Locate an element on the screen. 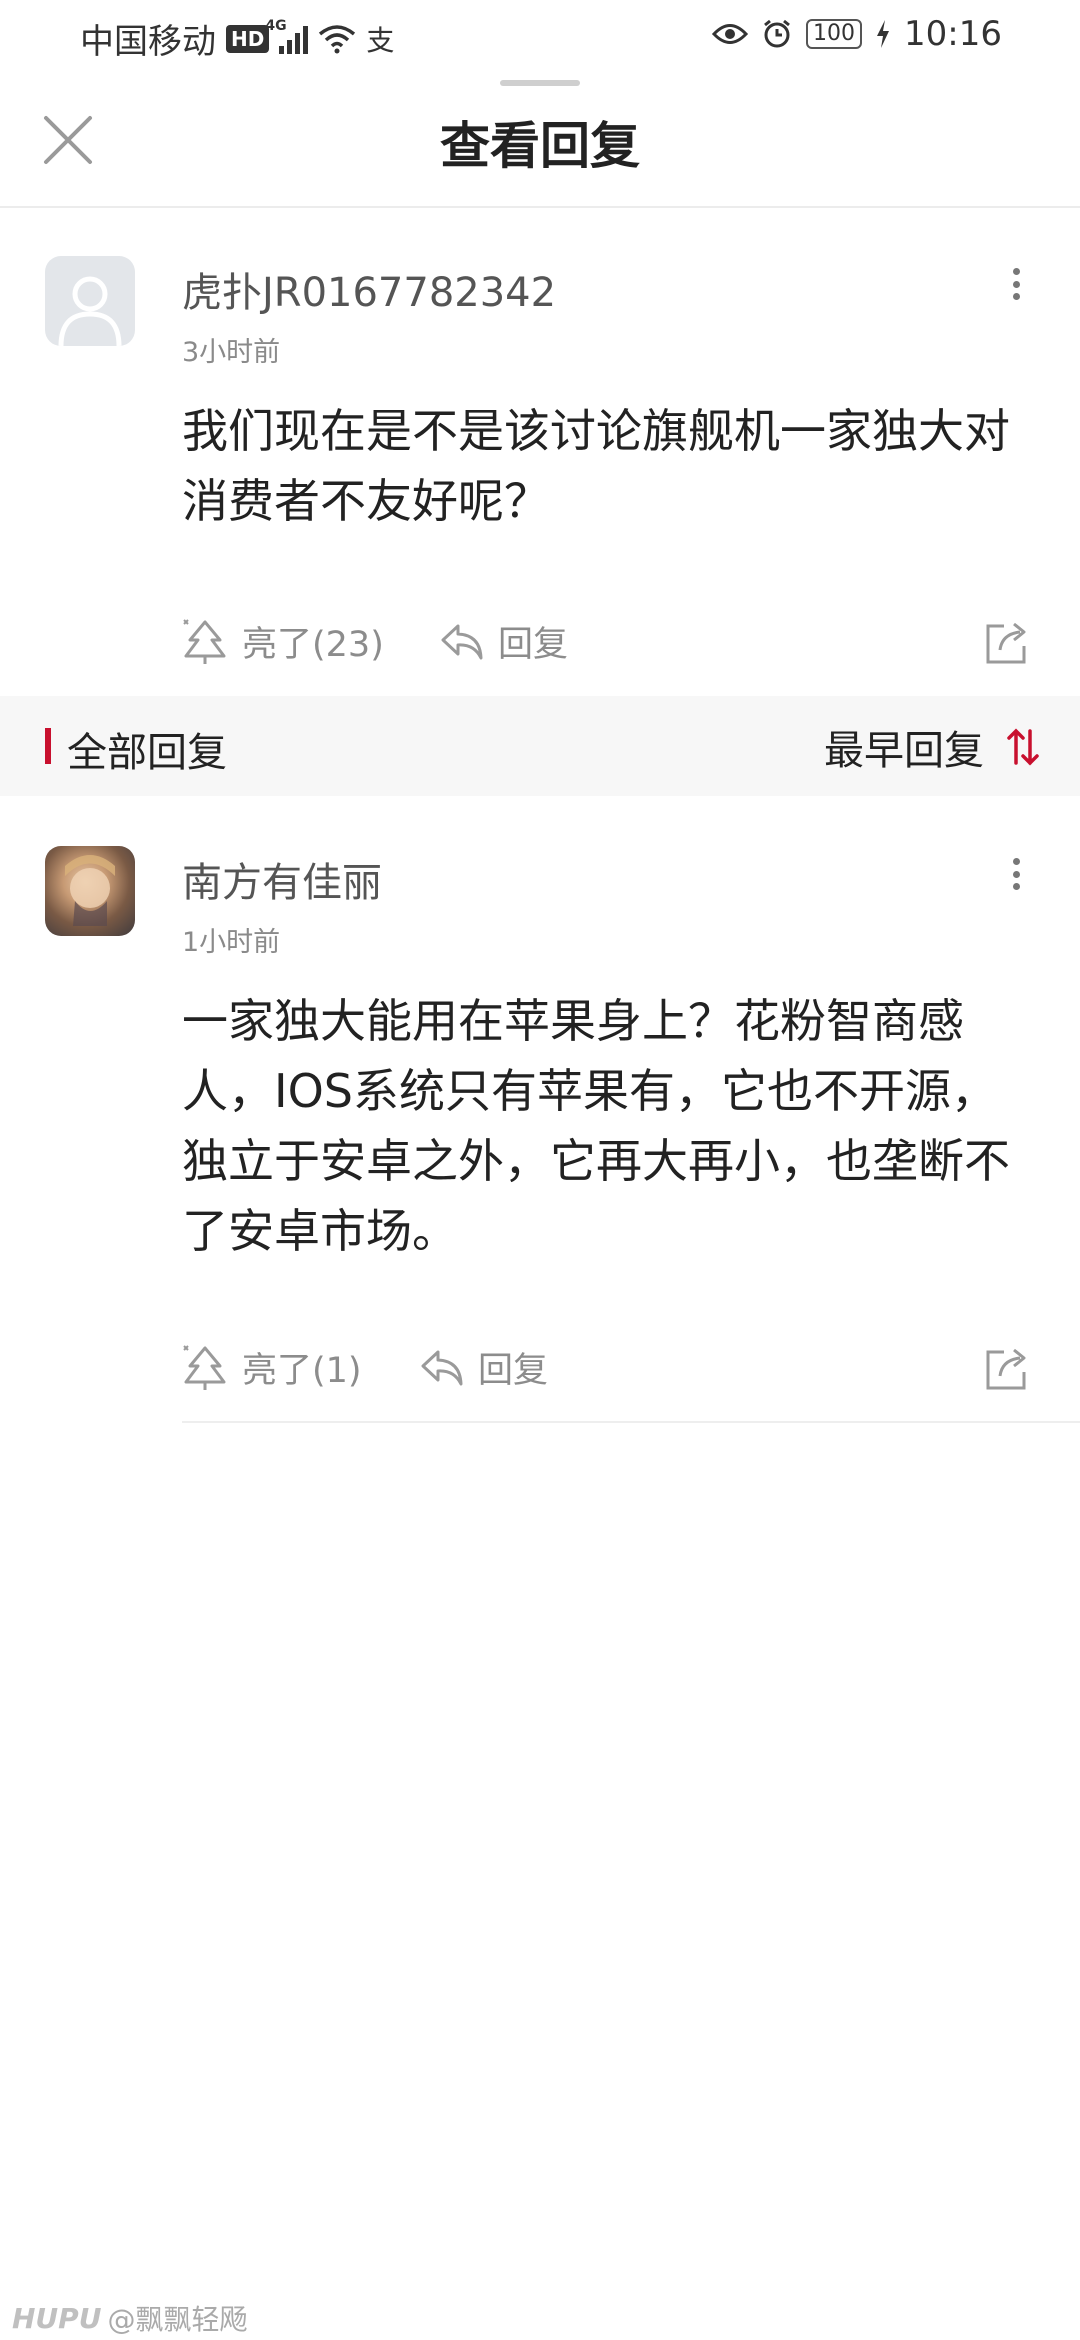  clock-time: 10:16 is located at coordinates (953, 34).